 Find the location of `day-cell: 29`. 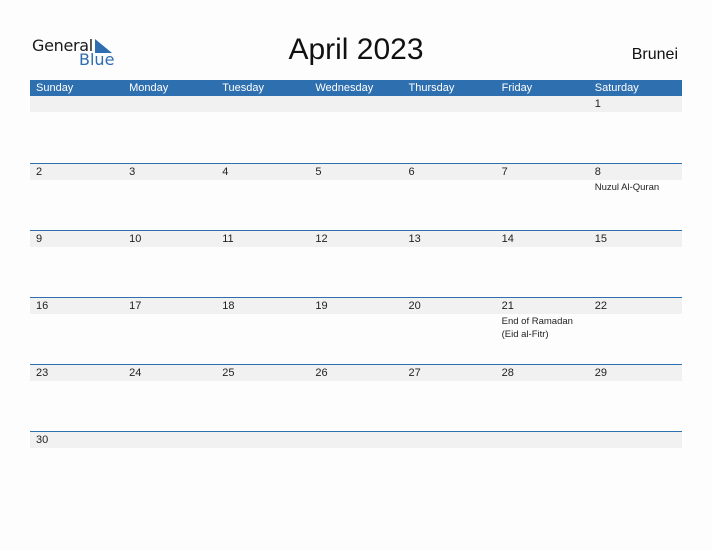

day-cell: 29 is located at coordinates (635, 373).